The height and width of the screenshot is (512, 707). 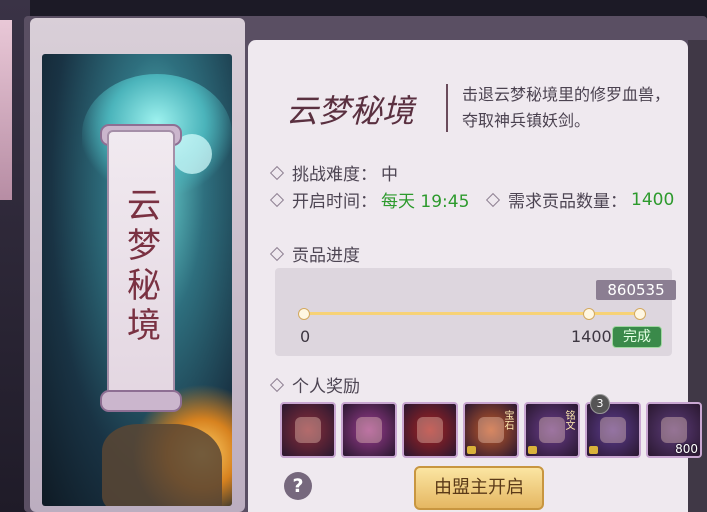 I want to click on reward-tag: 铭文, so click(x=568, y=420).